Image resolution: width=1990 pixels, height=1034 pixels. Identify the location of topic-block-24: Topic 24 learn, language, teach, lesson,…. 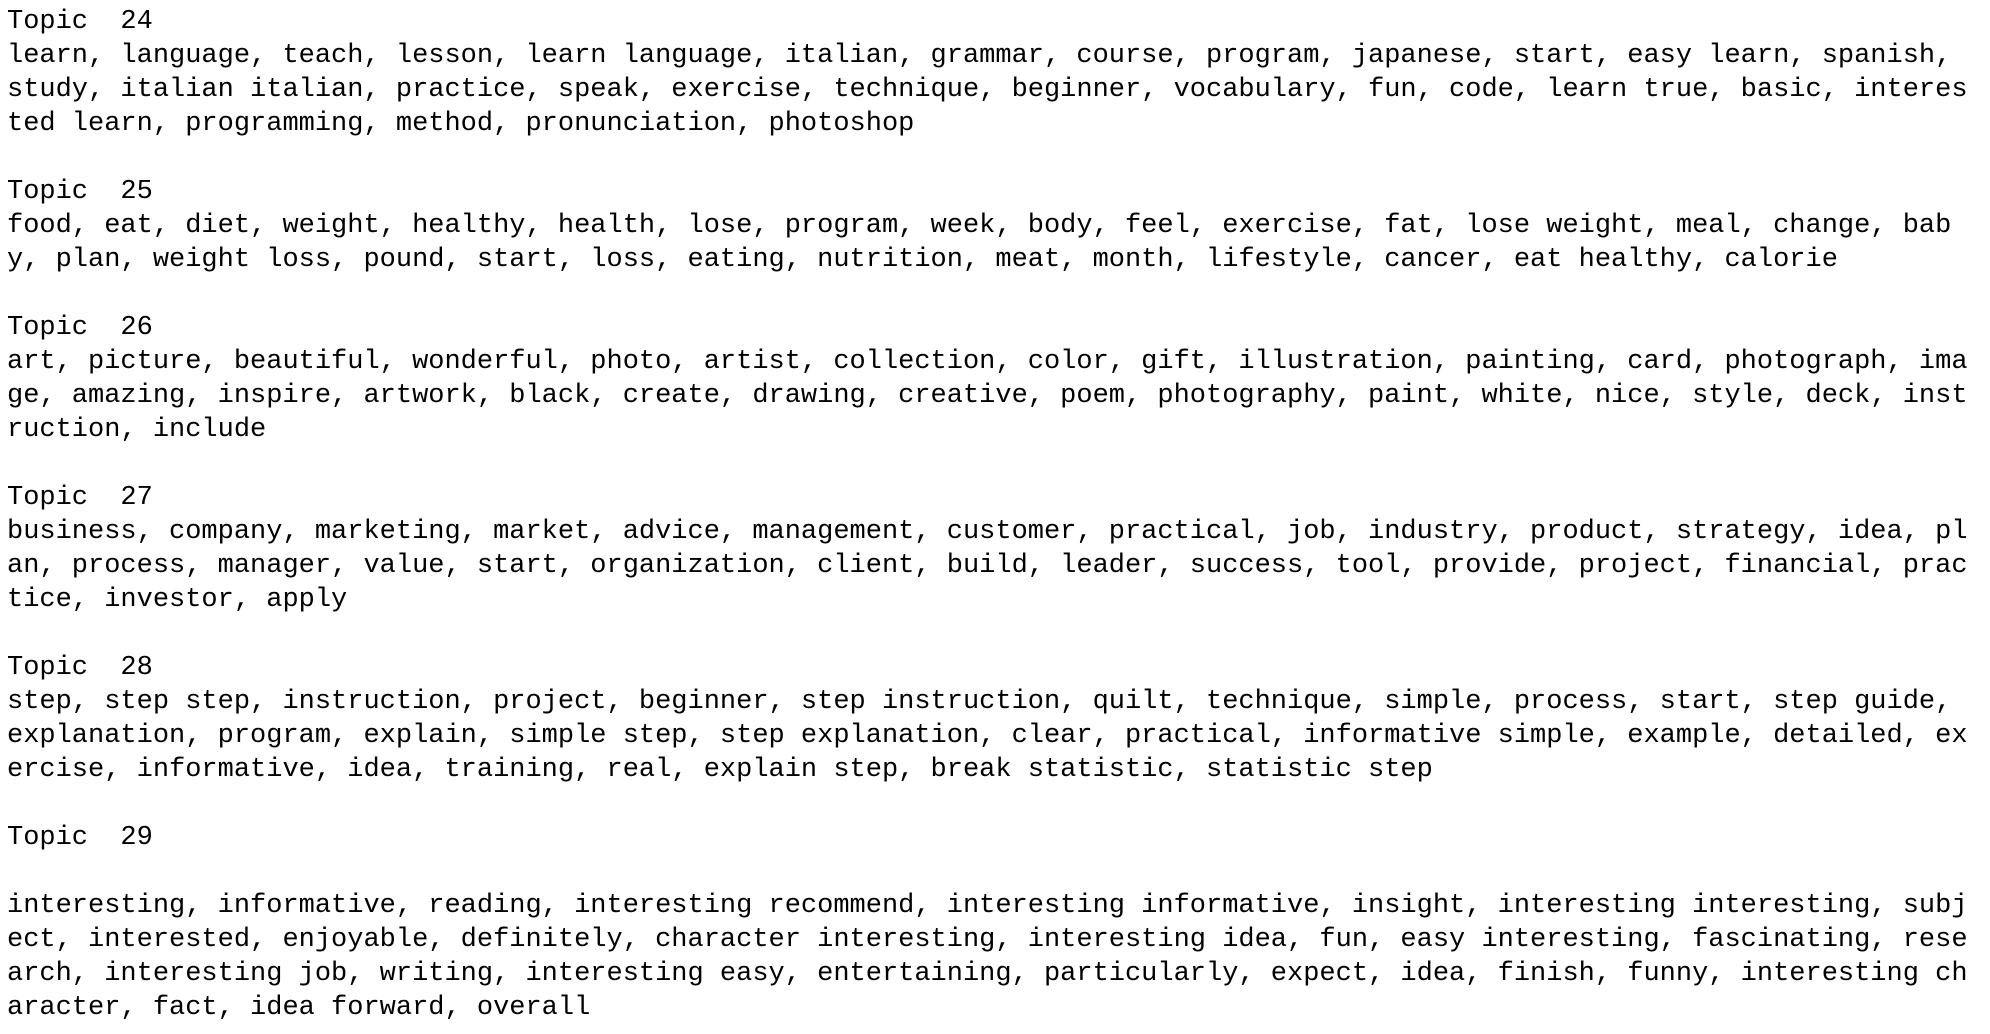
(994, 73).